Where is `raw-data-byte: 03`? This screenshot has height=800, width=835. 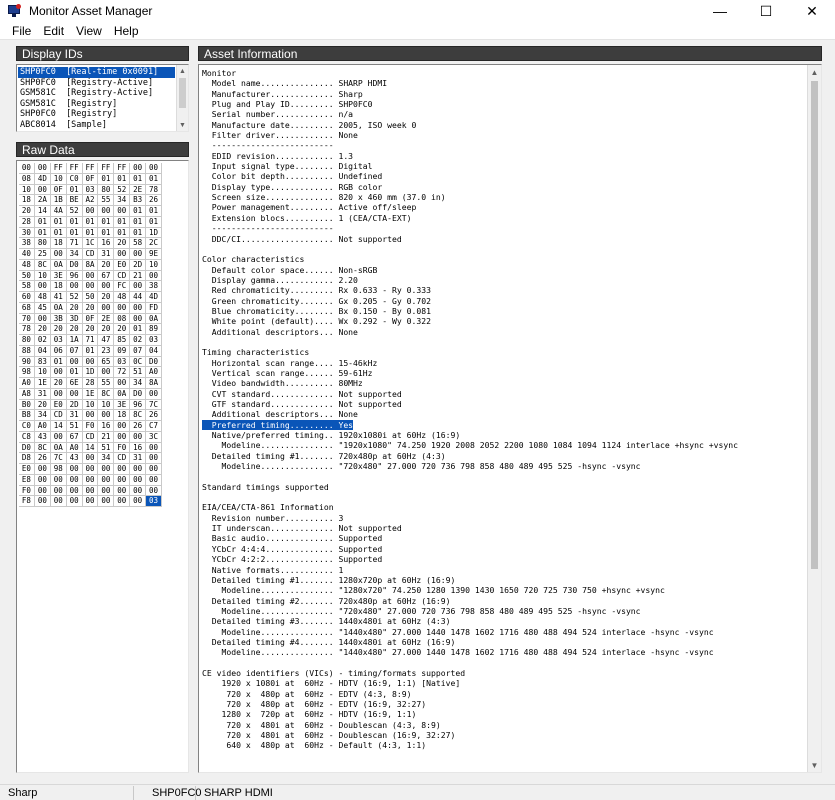 raw-data-byte: 03 is located at coordinates (154, 340).